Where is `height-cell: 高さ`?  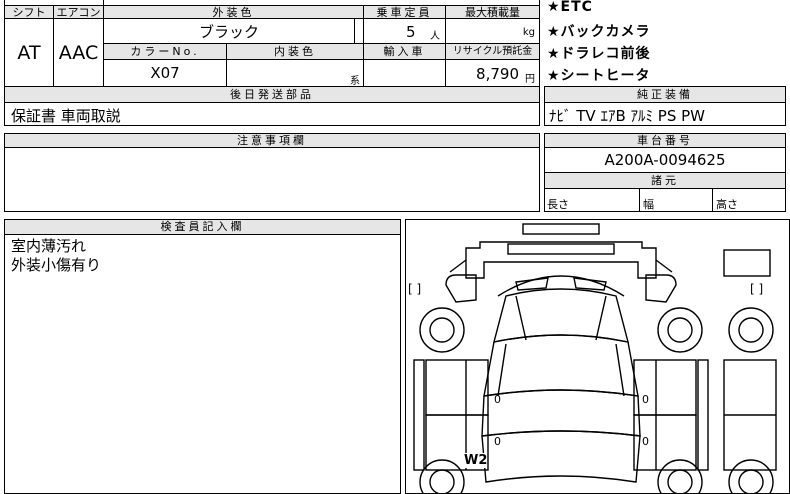
height-cell: 高さ is located at coordinates (749, 200).